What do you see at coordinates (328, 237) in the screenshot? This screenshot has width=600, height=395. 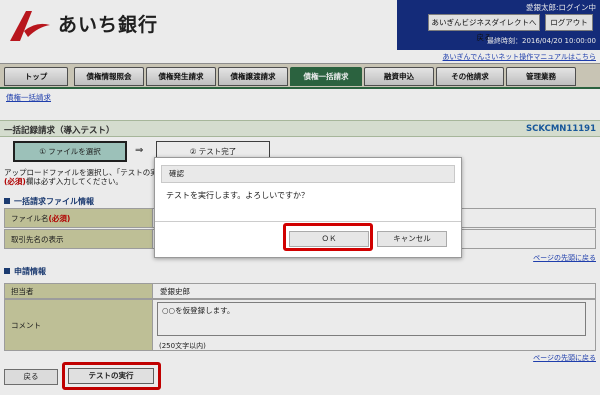 I see `ok-highlight` at bounding box center [328, 237].